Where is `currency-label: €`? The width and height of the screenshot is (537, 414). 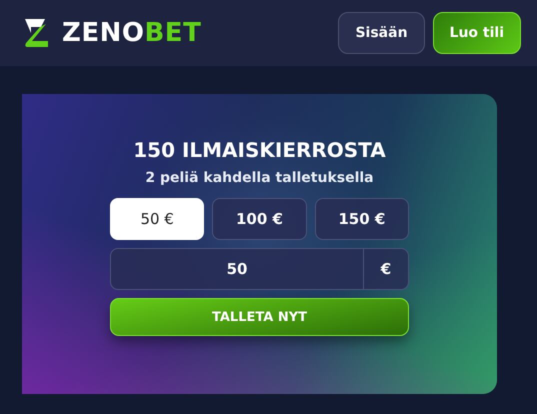 currency-label: € is located at coordinates (386, 269).